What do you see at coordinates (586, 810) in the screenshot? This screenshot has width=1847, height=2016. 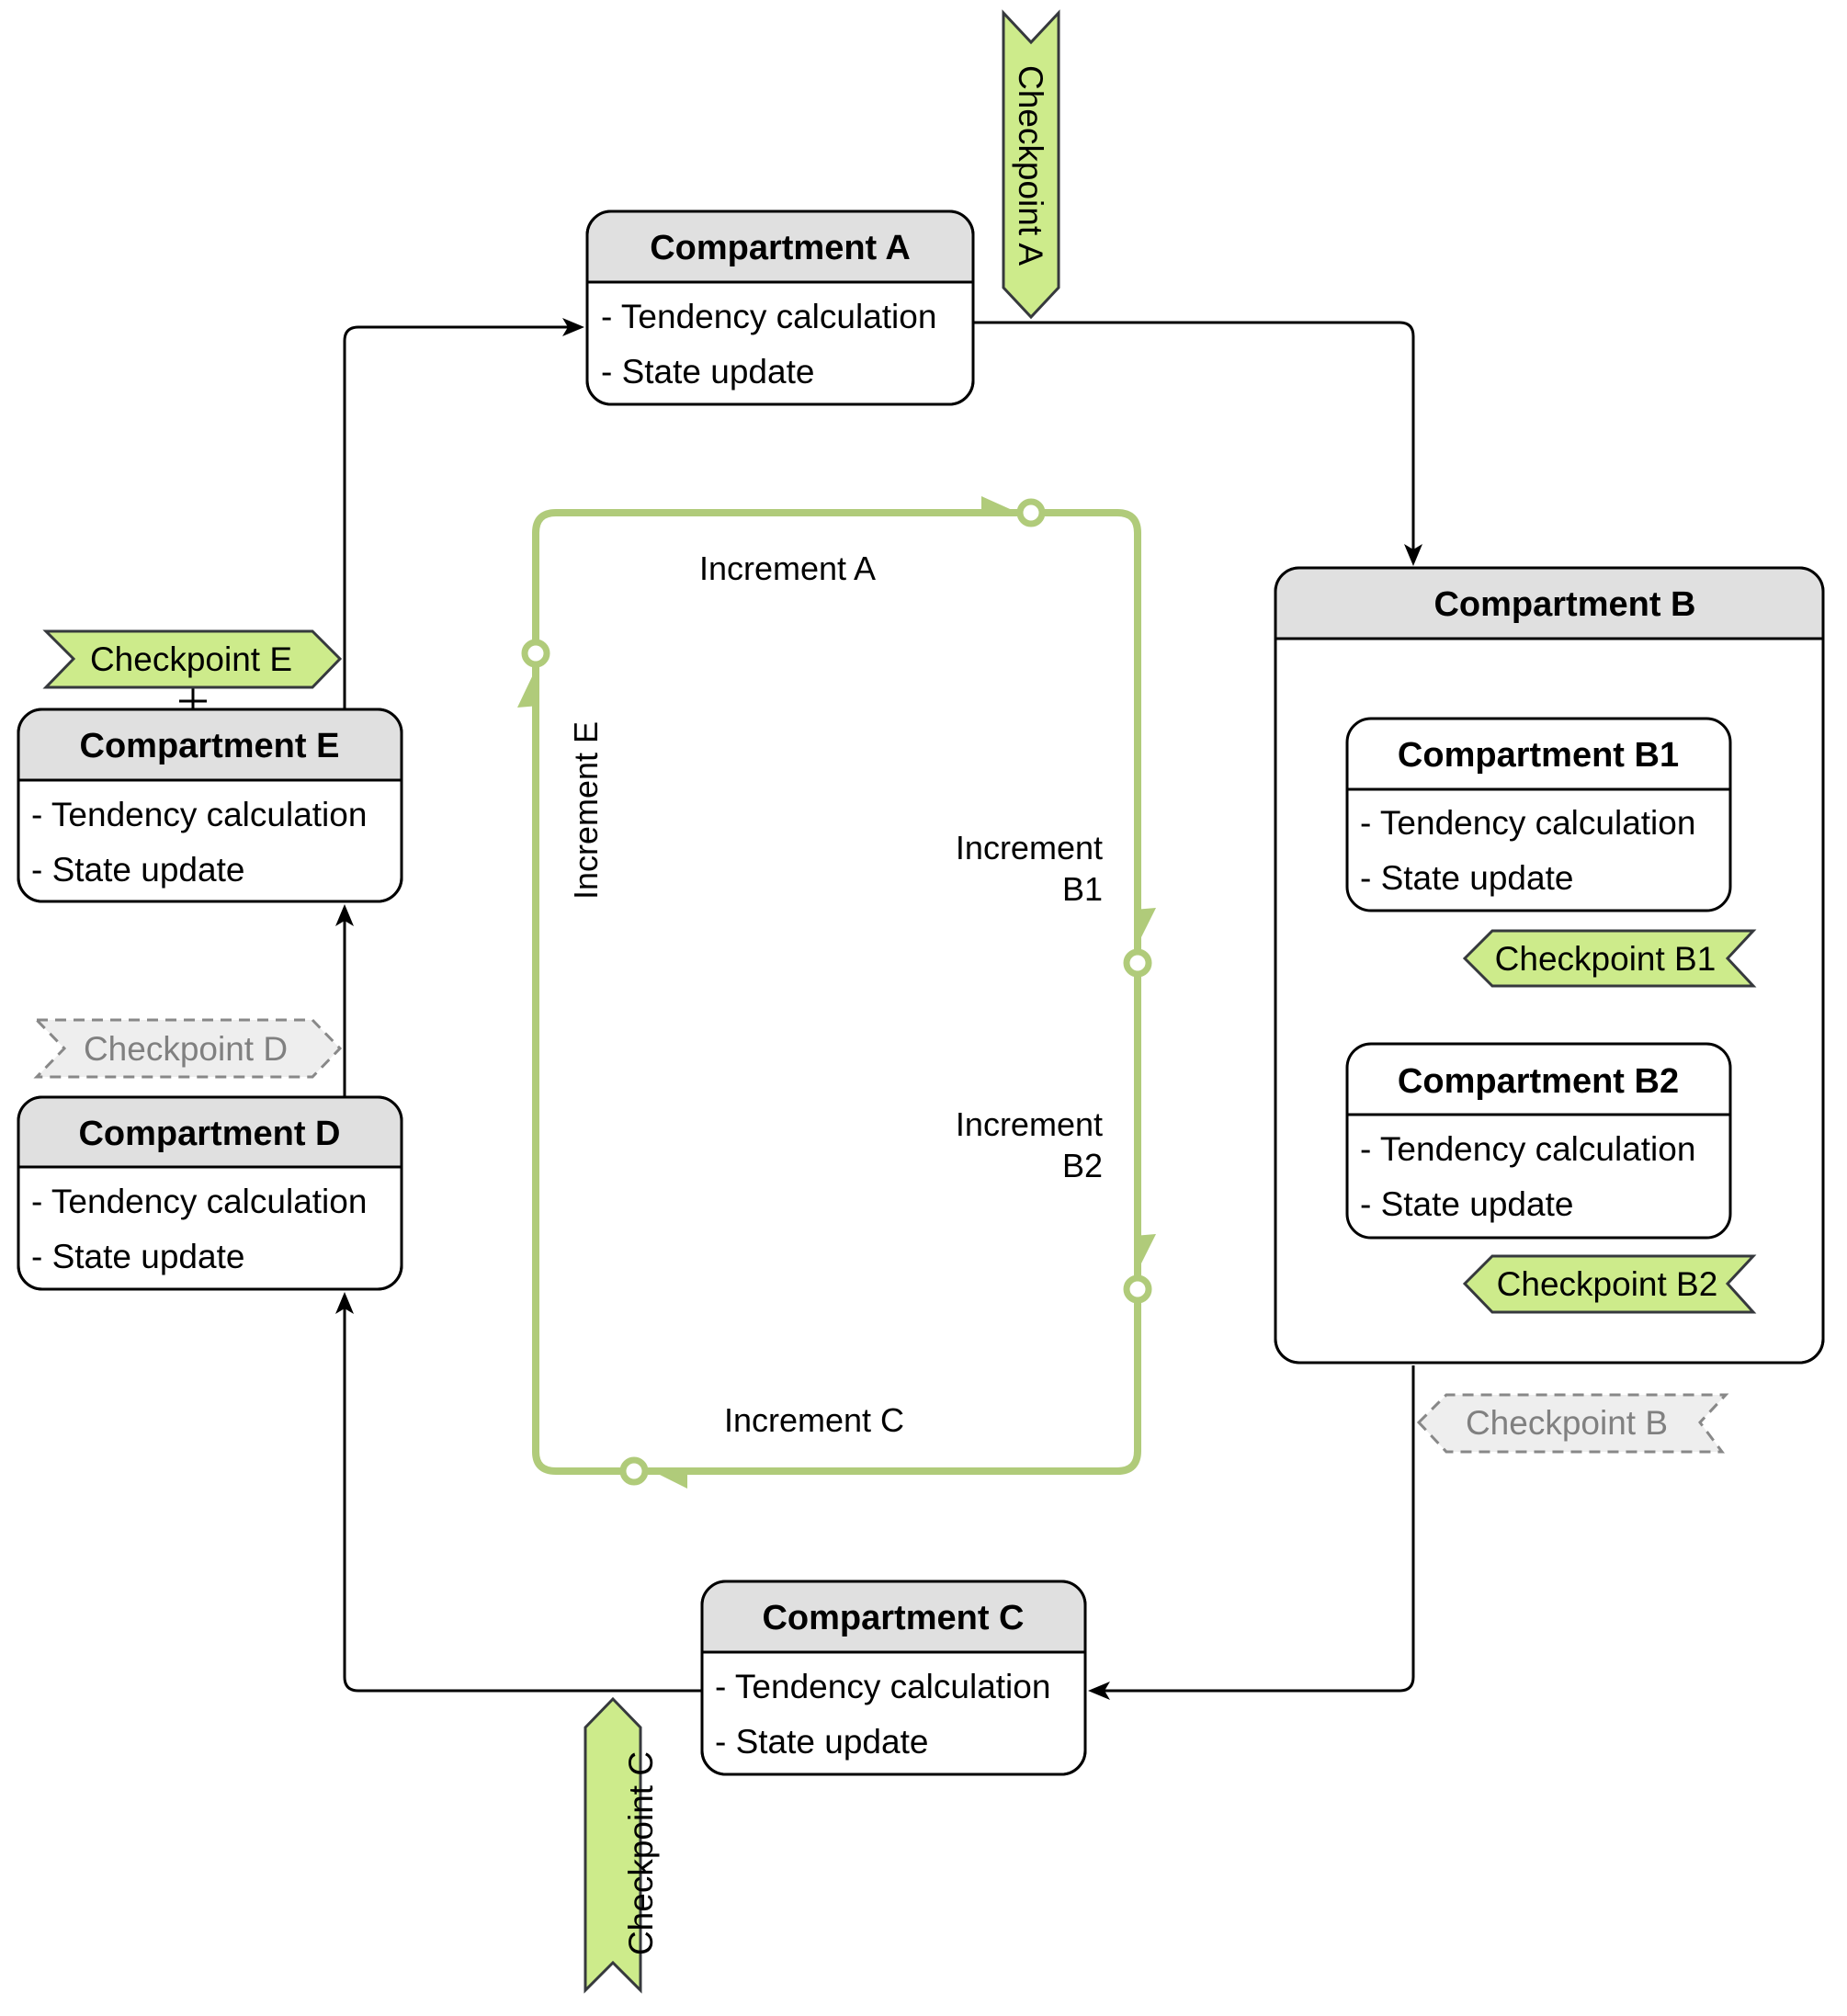 I see `increment-e-label: Increment E` at bounding box center [586, 810].